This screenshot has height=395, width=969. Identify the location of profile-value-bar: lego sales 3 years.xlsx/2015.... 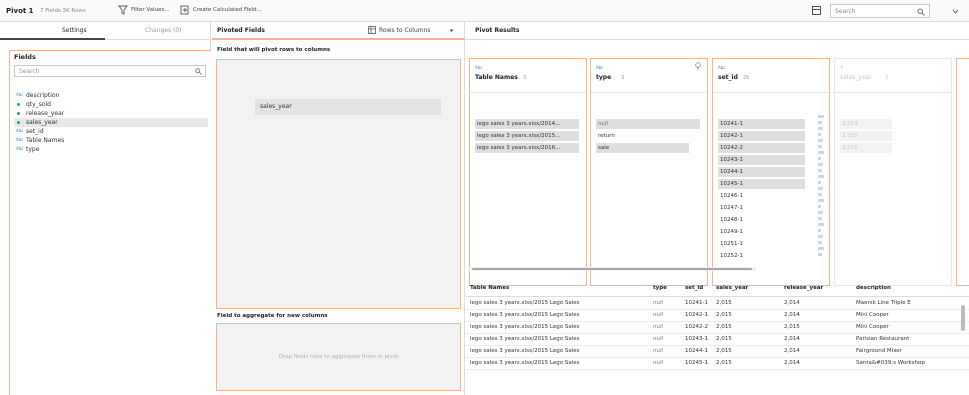
(527, 136).